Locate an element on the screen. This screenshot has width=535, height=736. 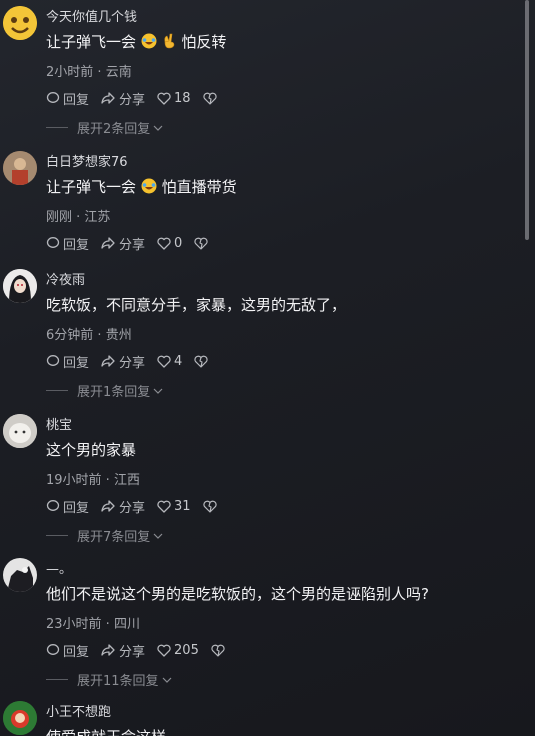
expand-replies: 展开1条回复 is located at coordinates (105, 390).